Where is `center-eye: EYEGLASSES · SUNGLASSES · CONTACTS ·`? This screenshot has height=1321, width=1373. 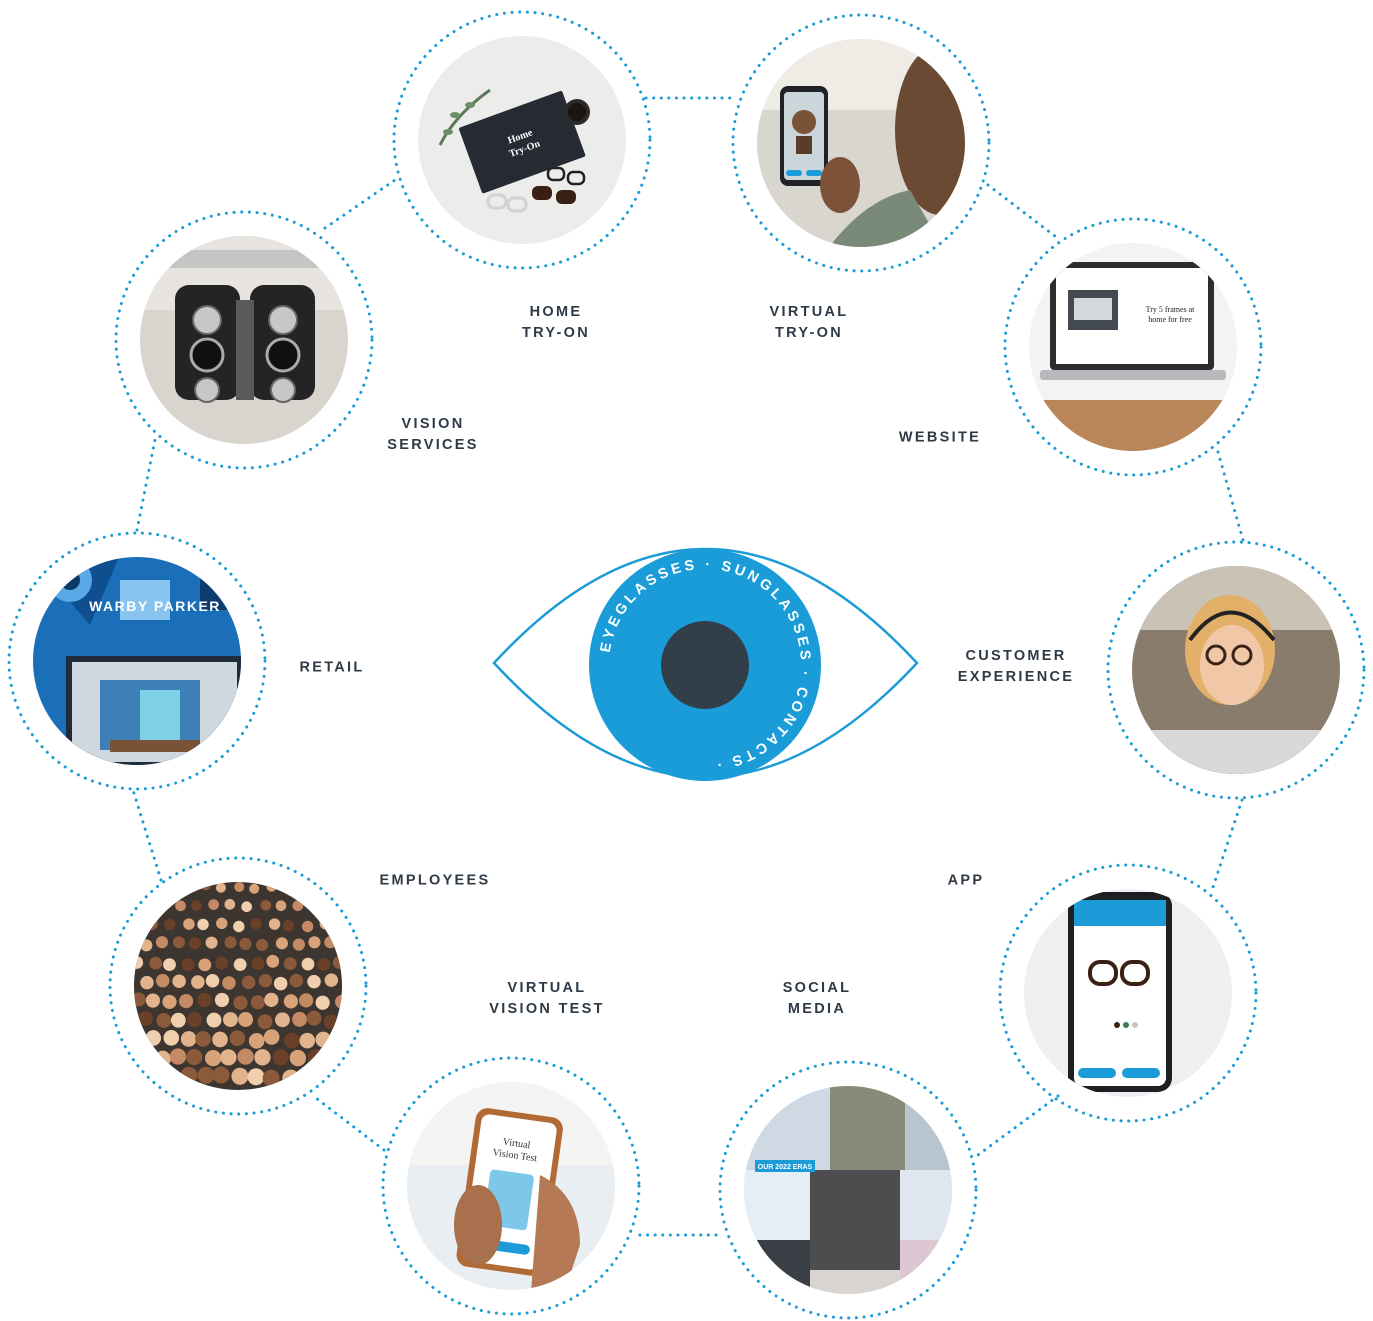 center-eye: EYEGLASSES · SUNGLASSES · CONTACTS · is located at coordinates (705, 664).